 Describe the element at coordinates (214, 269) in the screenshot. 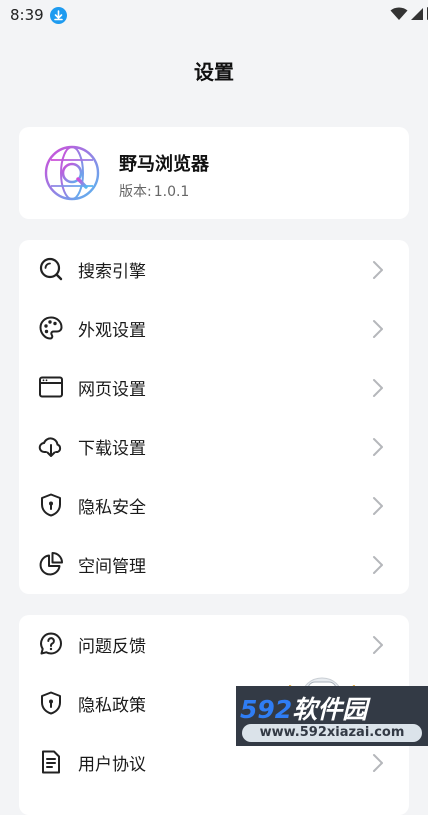

I see `menu-item-search-engine: 搜索引擎` at that location.